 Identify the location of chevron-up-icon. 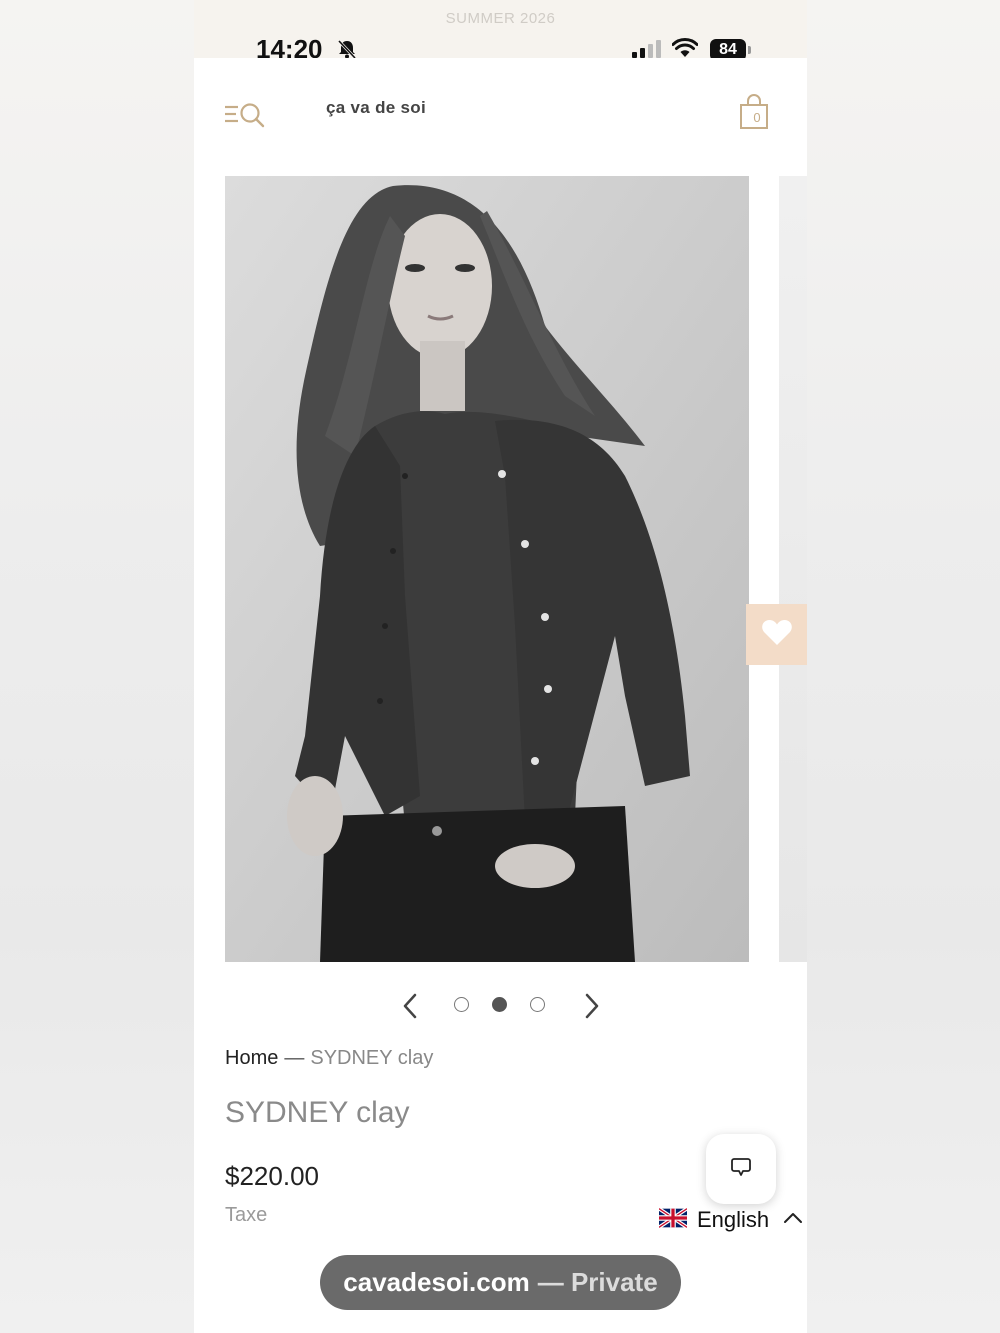
(793, 1220).